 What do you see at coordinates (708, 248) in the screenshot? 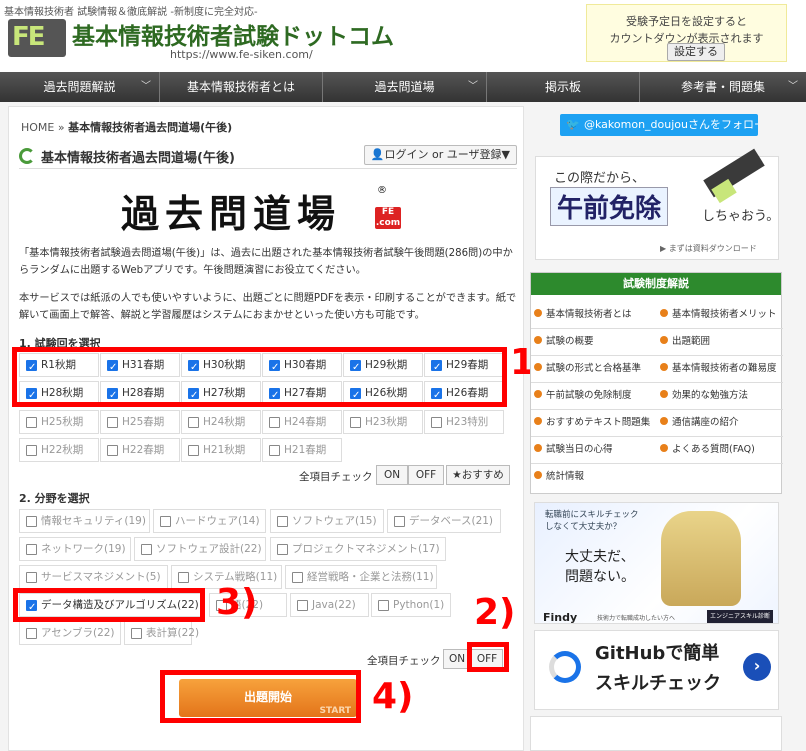
I see `ad-cta-link: ▶ まずは資料ダウンロード` at bounding box center [708, 248].